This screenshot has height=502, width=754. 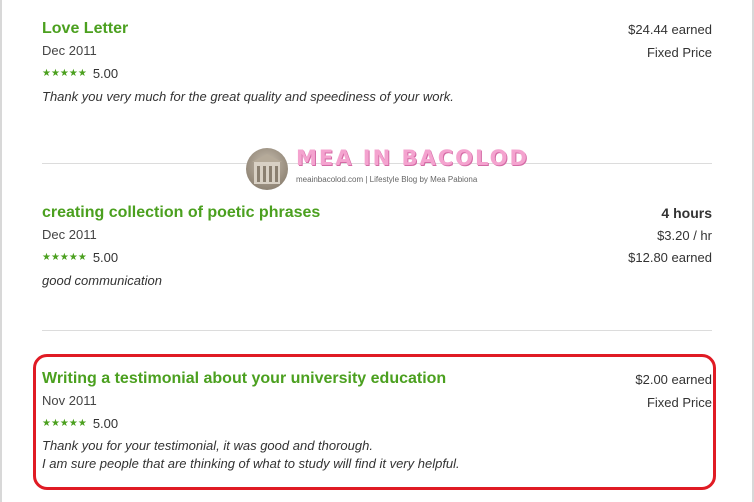 I want to click on left-border, so click(x=1, y=251).